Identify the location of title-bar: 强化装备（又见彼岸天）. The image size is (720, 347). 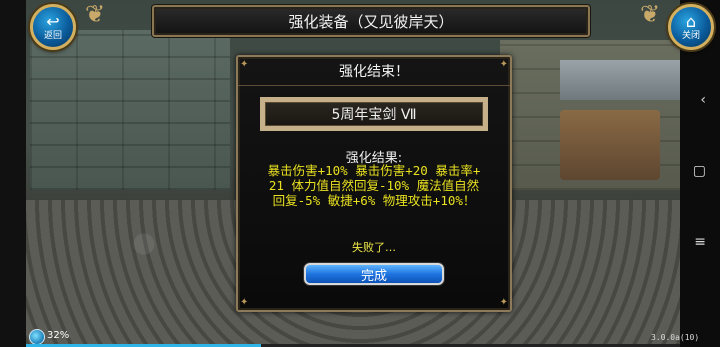
(371, 21).